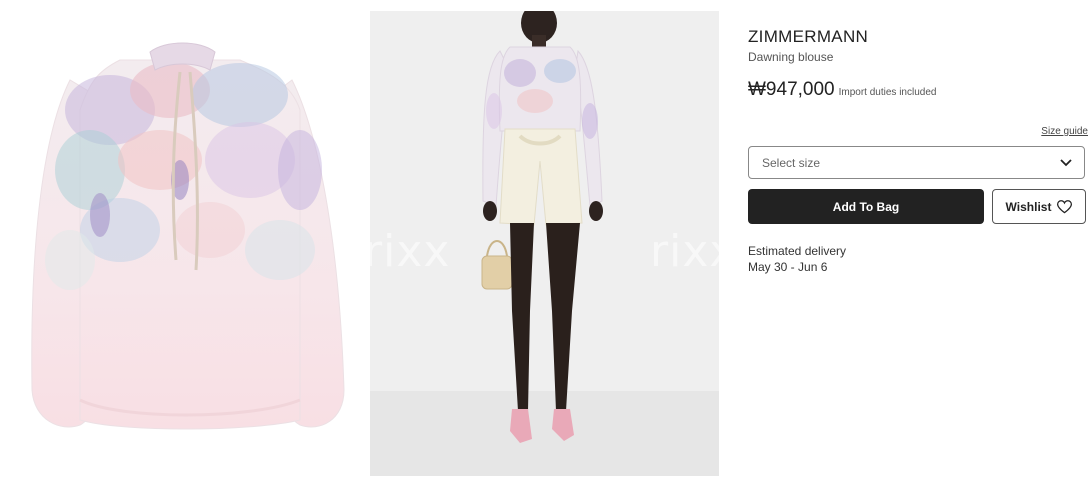 This screenshot has height=482, width=1092. Describe the element at coordinates (918, 37) in the screenshot. I see `brand-name: ZIMMERMANN` at that location.